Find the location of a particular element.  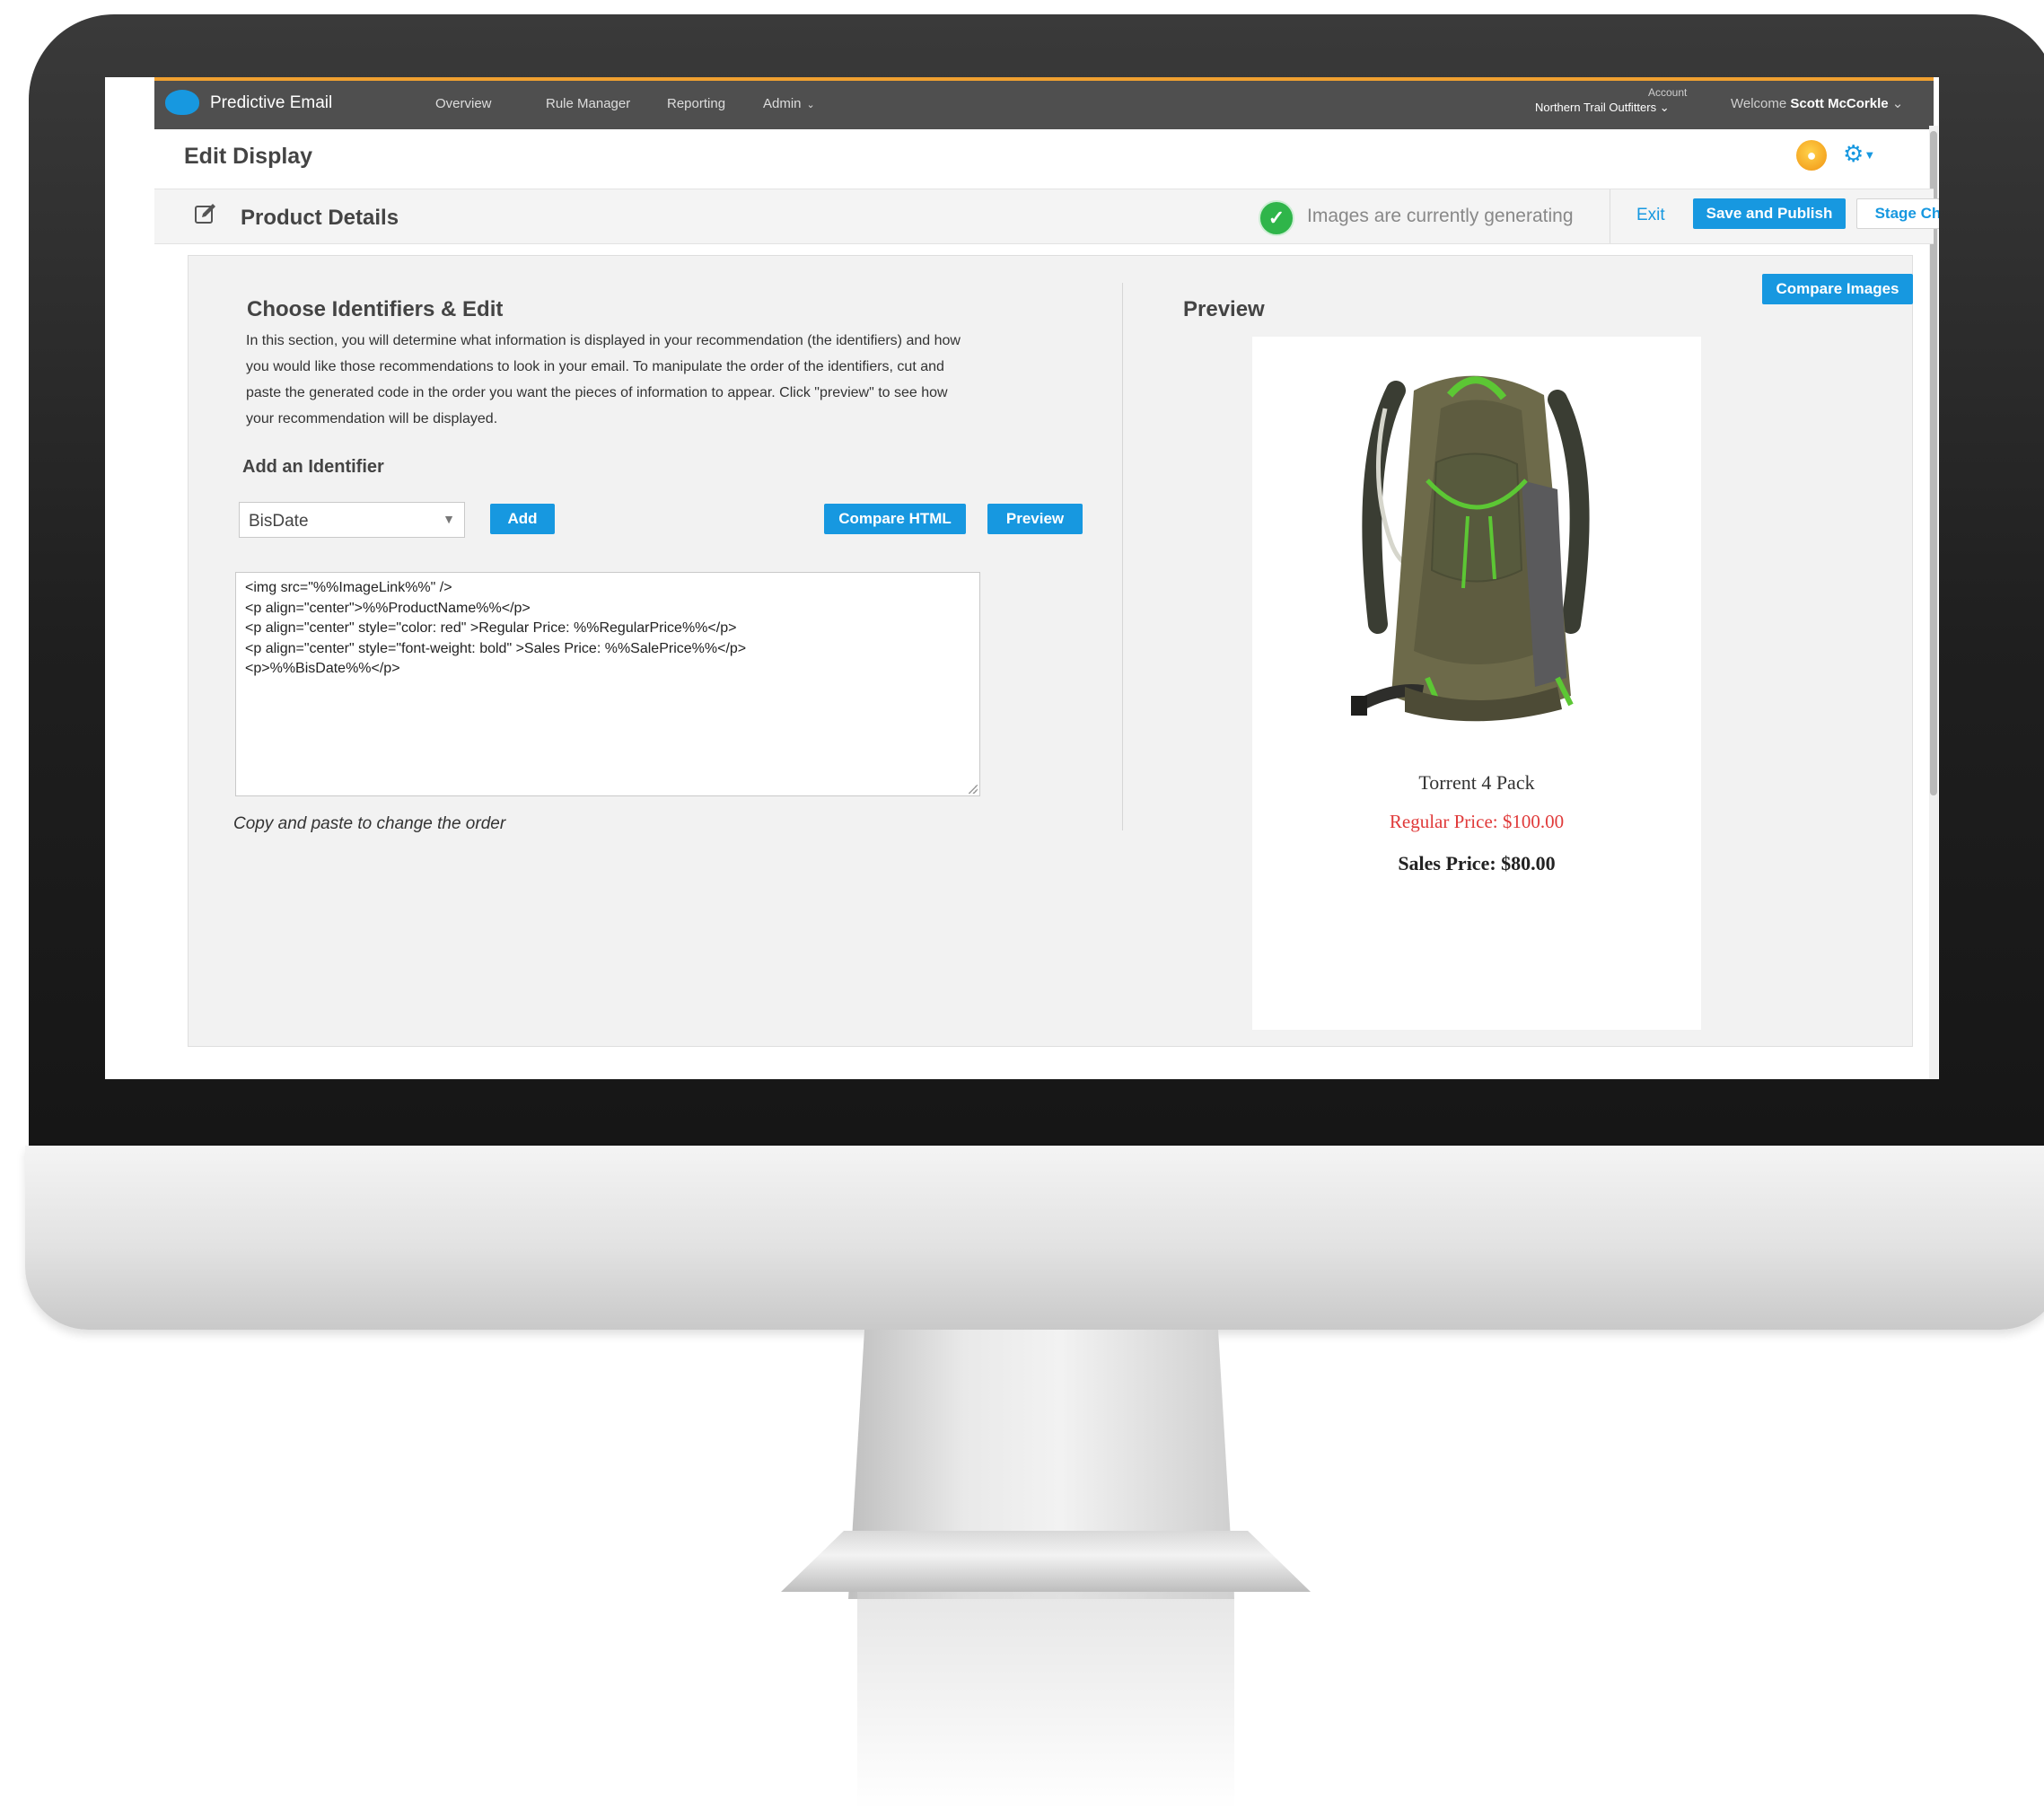

choose-identifiers-heading: Choose Identifiers & Edit is located at coordinates (375, 309).